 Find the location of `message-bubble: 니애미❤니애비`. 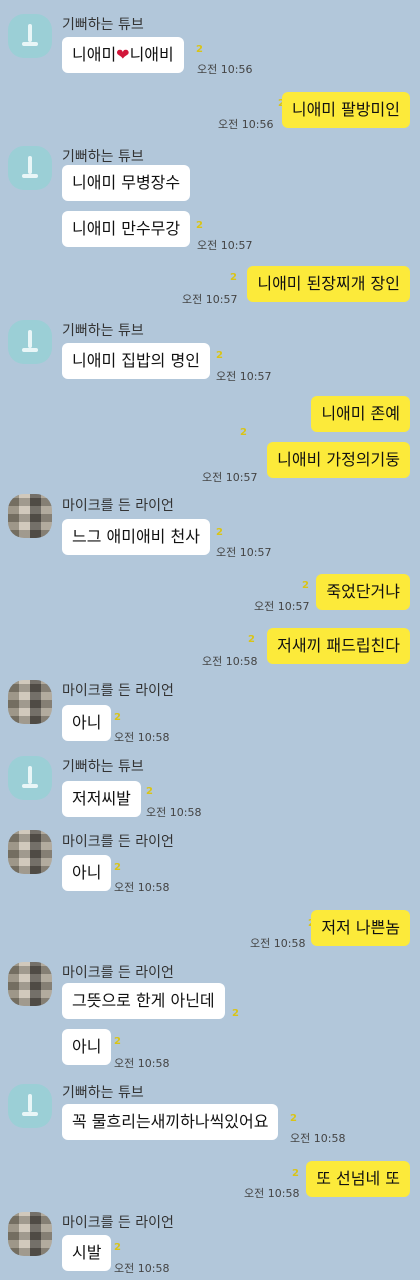

message-bubble: 니애미❤니애비 is located at coordinates (123, 55).